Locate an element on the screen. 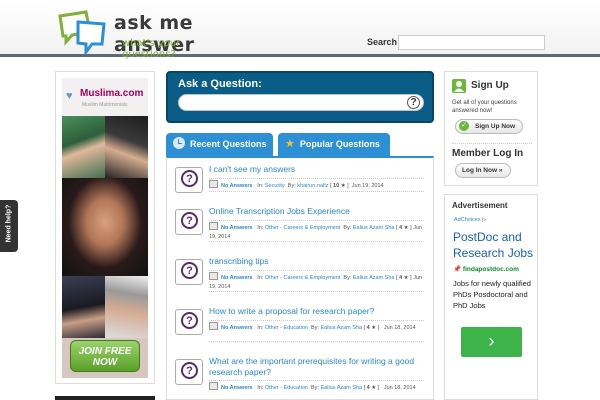 The height and width of the screenshot is (400, 600). signup-title: Sign Up is located at coordinates (490, 85).